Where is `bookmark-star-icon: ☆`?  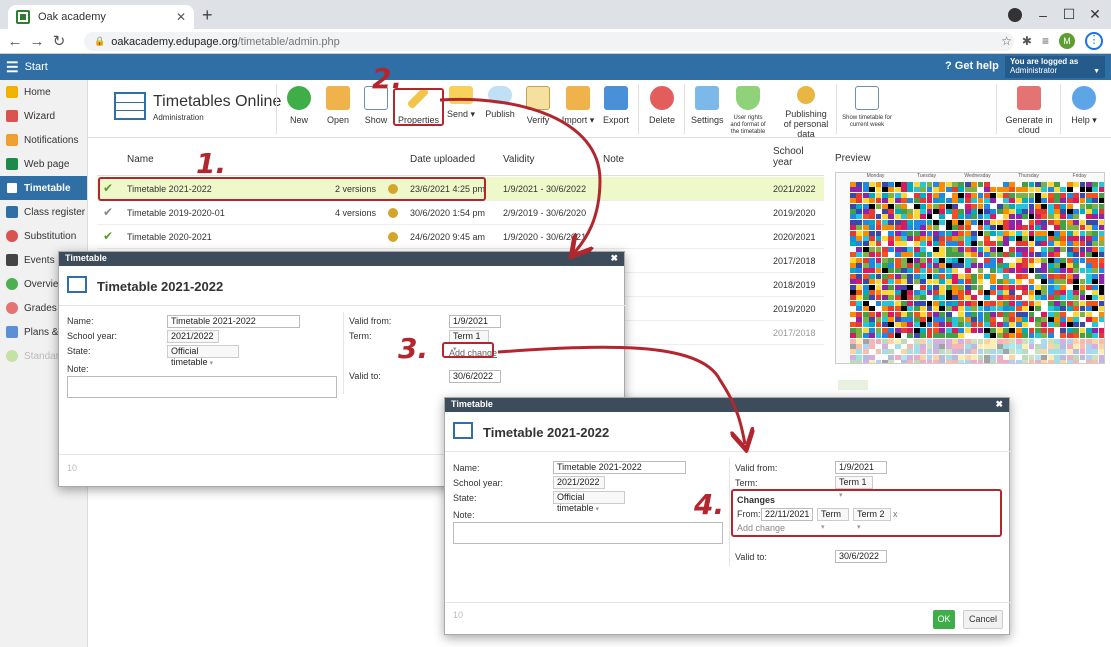
bookmark-star-icon: ☆ is located at coordinates (1006, 41).